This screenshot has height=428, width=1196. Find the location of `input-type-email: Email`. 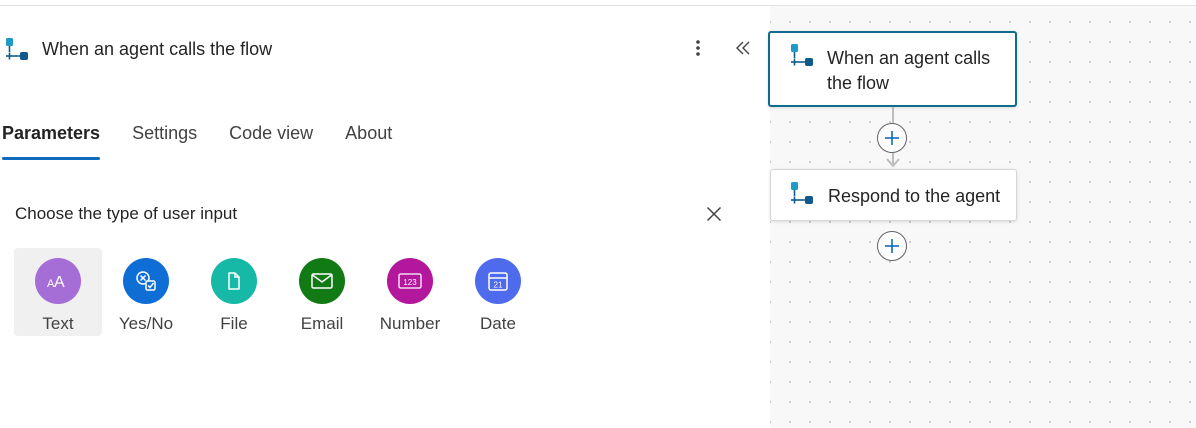

input-type-email: Email is located at coordinates (322, 292).